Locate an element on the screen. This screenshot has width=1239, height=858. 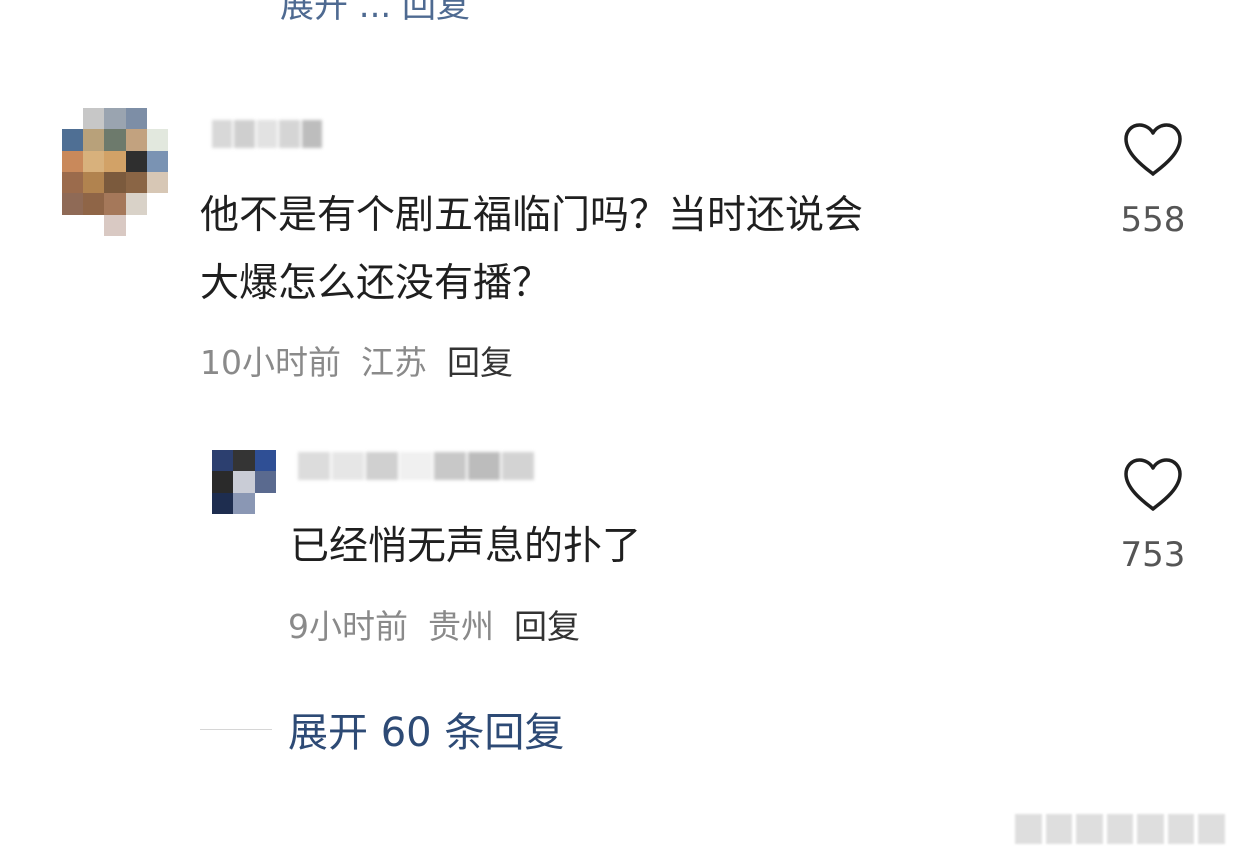
reply-text: 已经悄无声息的扑了 is located at coordinates (466, 546).